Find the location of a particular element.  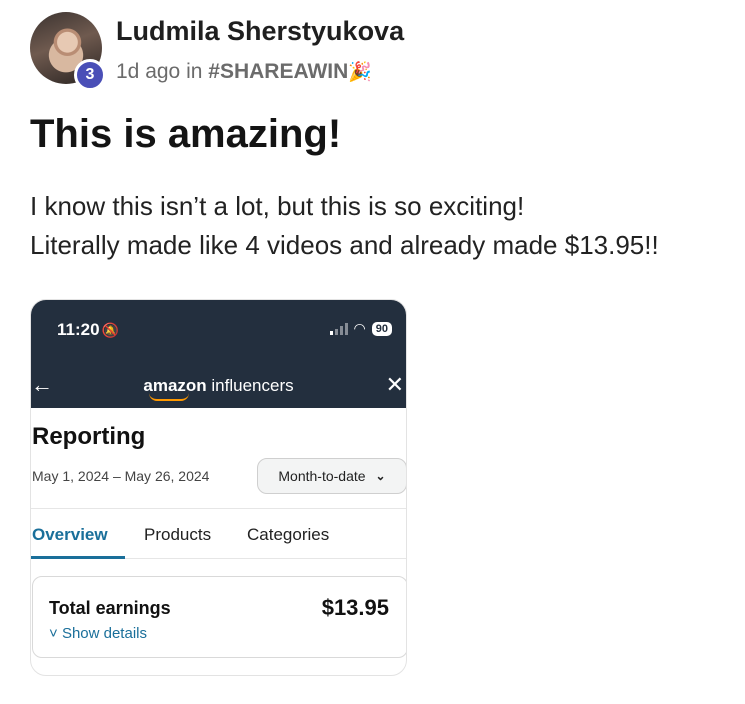

channel-link: #SHAREAWIN is located at coordinates (278, 71).